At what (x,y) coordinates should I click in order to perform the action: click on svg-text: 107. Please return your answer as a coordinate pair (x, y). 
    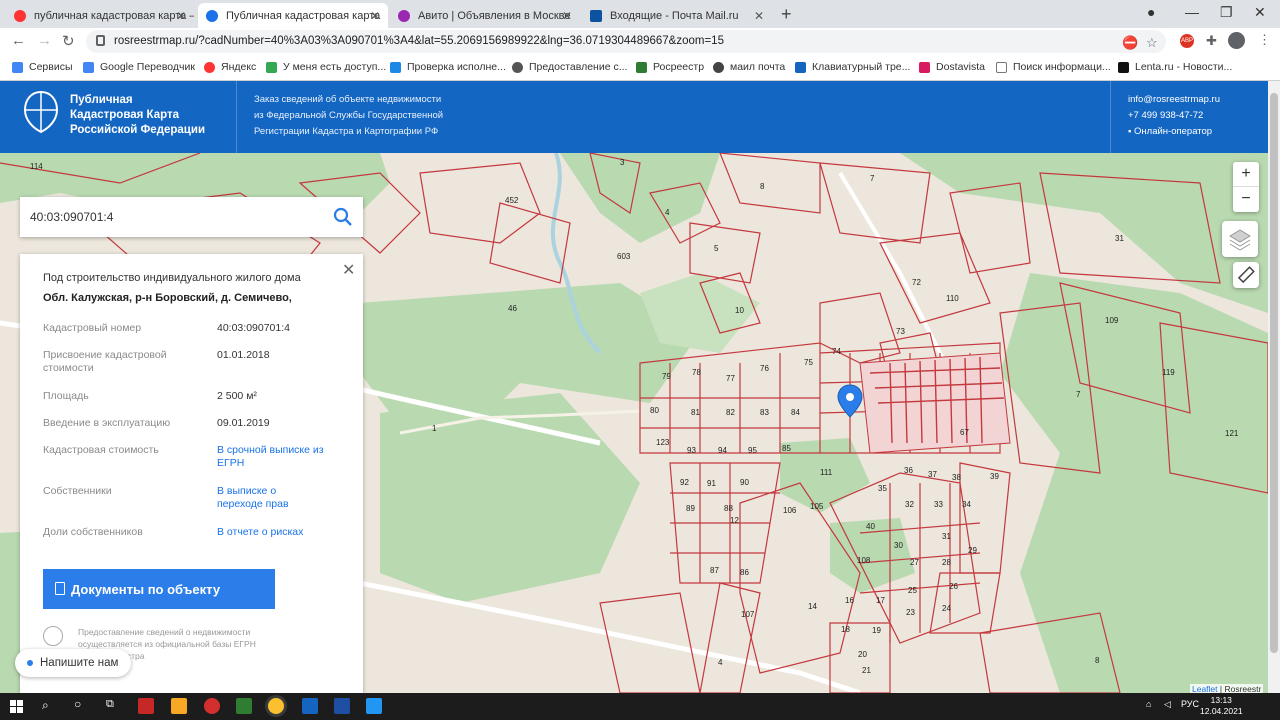
    Looking at the image, I should click on (748, 614).